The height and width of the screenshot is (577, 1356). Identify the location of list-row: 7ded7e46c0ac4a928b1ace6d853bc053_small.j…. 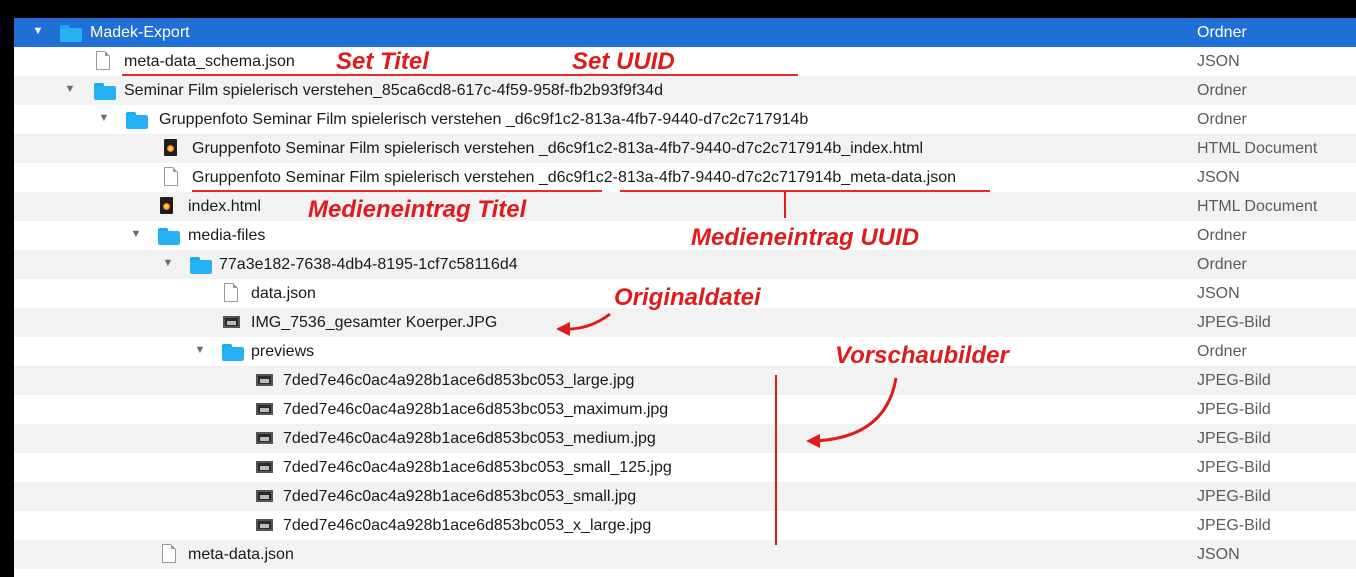
(685, 496).